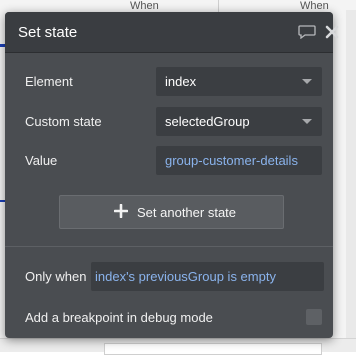 This screenshot has width=356, height=355. I want to click on only-when-expression: index's previousGroup is empty, so click(185, 276).